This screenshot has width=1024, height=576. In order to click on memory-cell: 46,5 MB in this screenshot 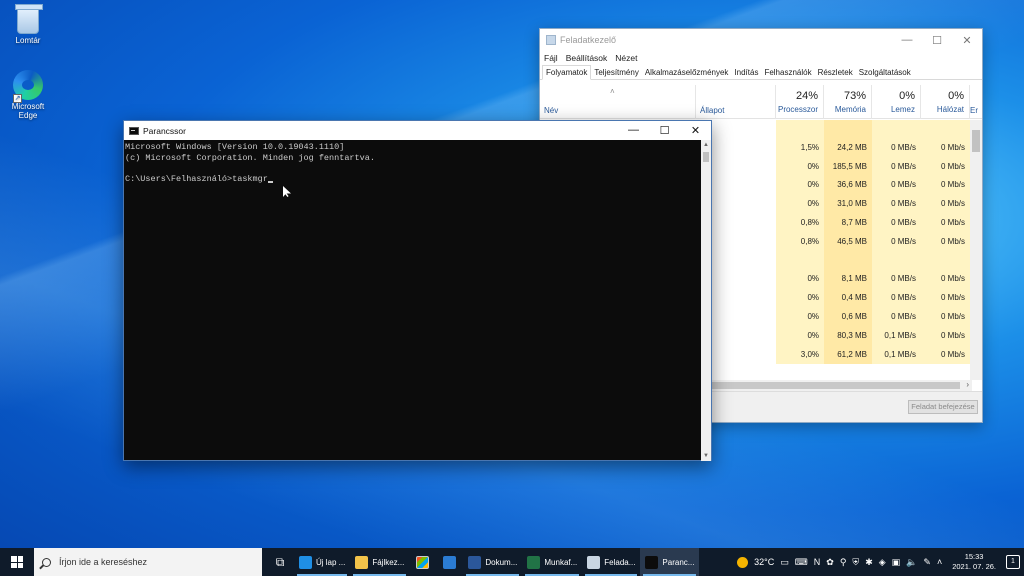, I will do `click(848, 242)`.